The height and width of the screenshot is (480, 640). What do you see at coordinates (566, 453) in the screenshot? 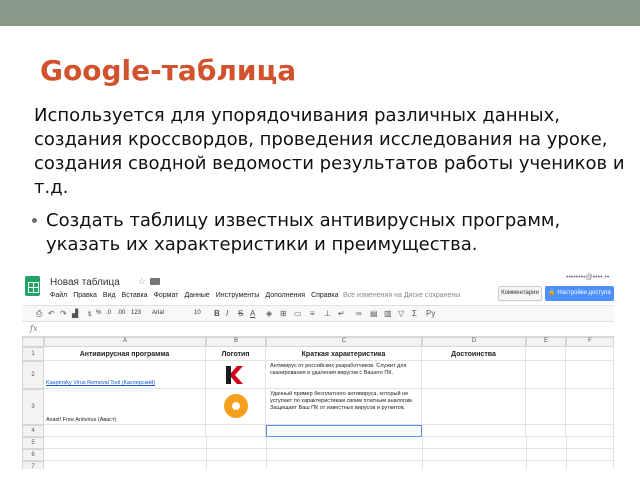
I see `col-divider-f` at bounding box center [566, 453].